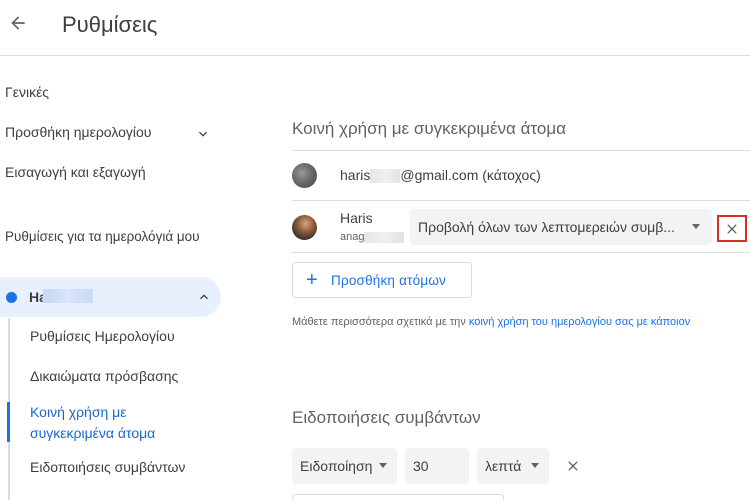 This screenshot has width=750, height=500. What do you see at coordinates (352, 237) in the screenshot?
I see `person-email-prefix: anag` at bounding box center [352, 237].